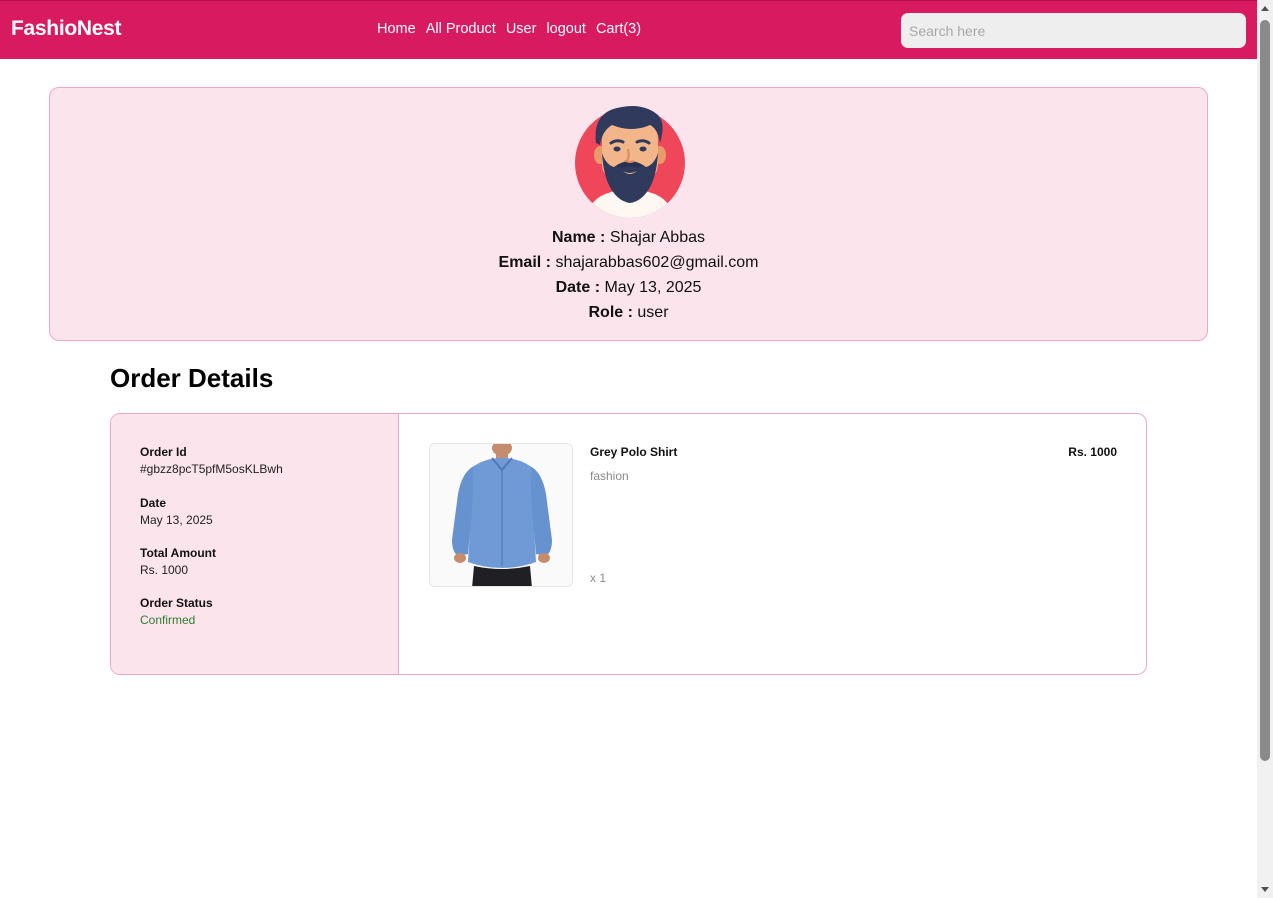 This screenshot has height=898, width=1273. I want to click on nav-home-link: Home, so click(396, 29).